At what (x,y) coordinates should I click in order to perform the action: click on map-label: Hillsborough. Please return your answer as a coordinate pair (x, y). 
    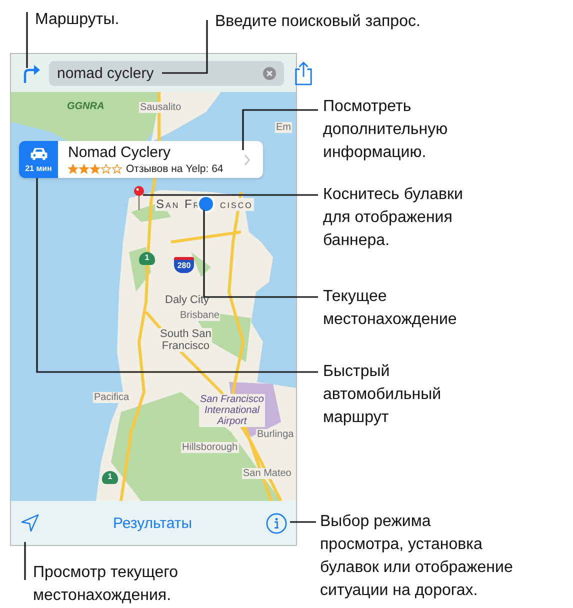
    Looking at the image, I should click on (210, 447).